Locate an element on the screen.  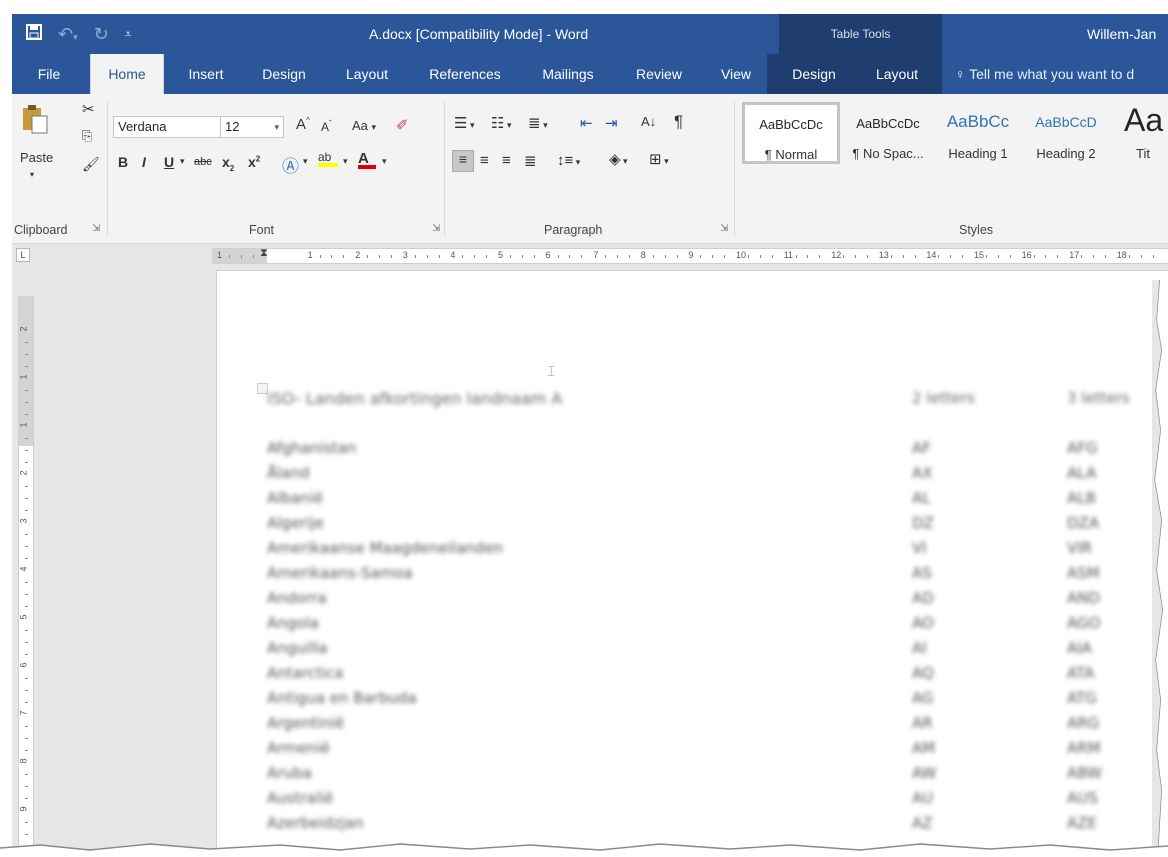
shading-icon: ◈ ▾ is located at coordinates (618, 159).